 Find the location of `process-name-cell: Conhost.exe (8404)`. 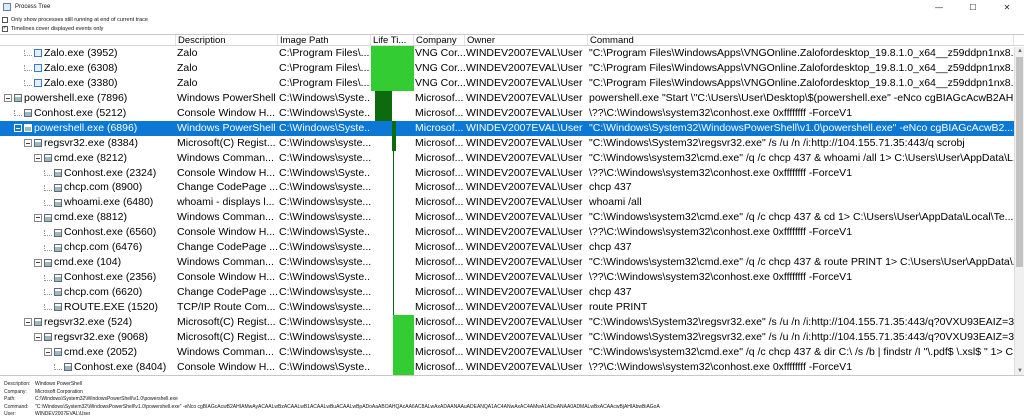

process-name-cell: Conhost.exe (8404) is located at coordinates (88, 367).